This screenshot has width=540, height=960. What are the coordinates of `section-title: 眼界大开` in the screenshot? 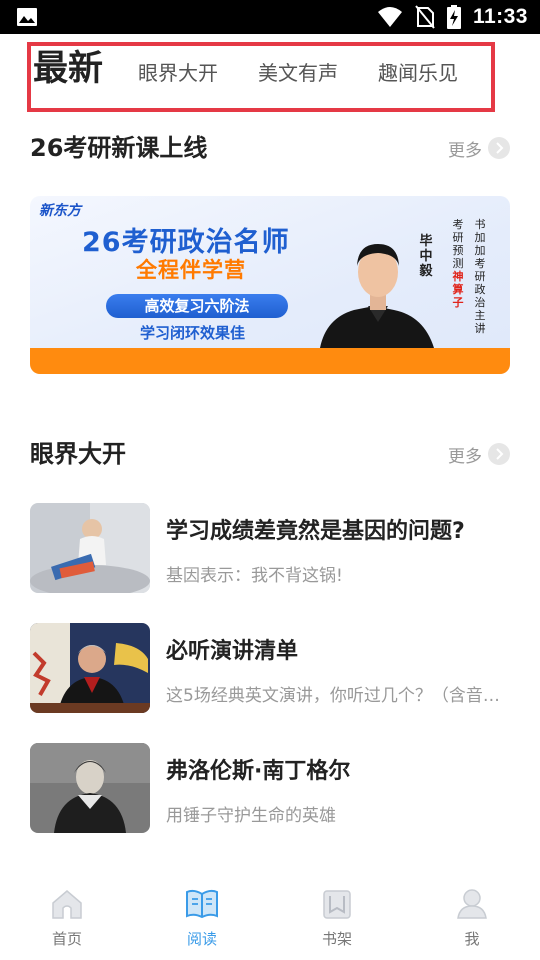 It's located at (78, 454).